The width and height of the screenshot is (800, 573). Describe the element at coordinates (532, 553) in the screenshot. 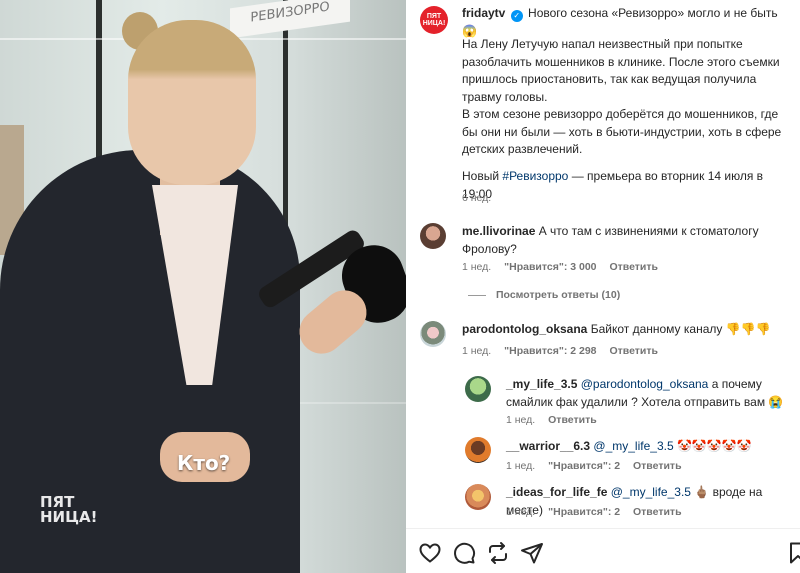

I see `share-icon` at that location.